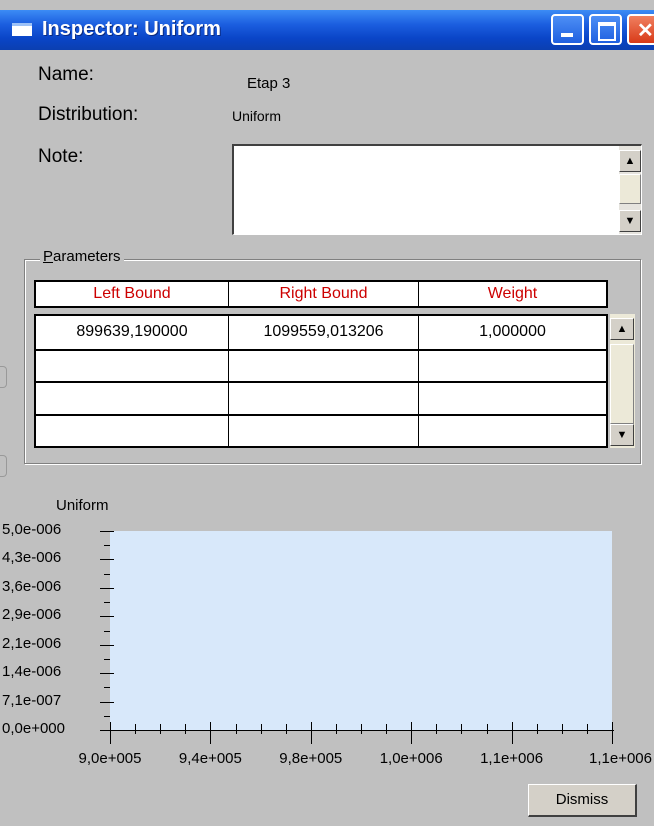  Describe the element at coordinates (512, 294) in the screenshot. I see `column-header-weight: Weight` at that location.